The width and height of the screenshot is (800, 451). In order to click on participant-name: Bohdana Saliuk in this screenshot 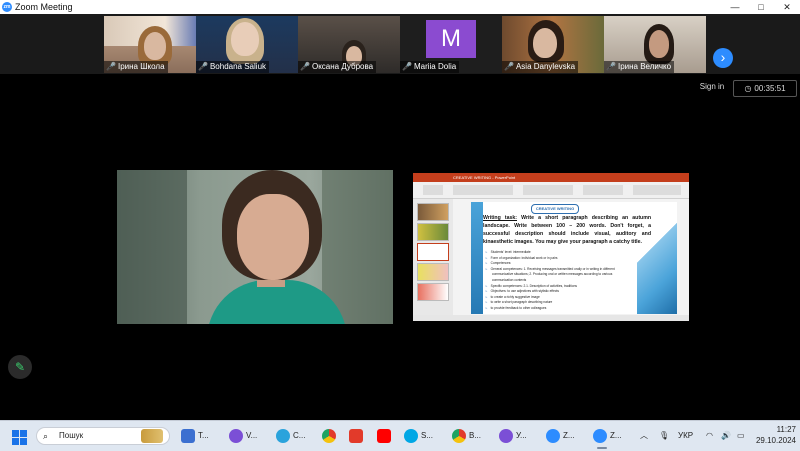, I will do `click(238, 66)`.